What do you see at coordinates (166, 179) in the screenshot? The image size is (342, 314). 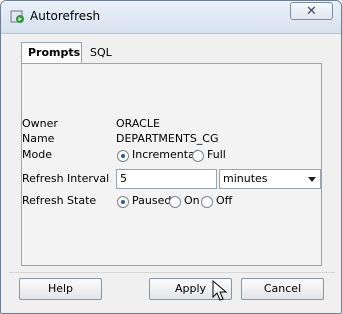 I see `refresh-interval-input: 5` at bounding box center [166, 179].